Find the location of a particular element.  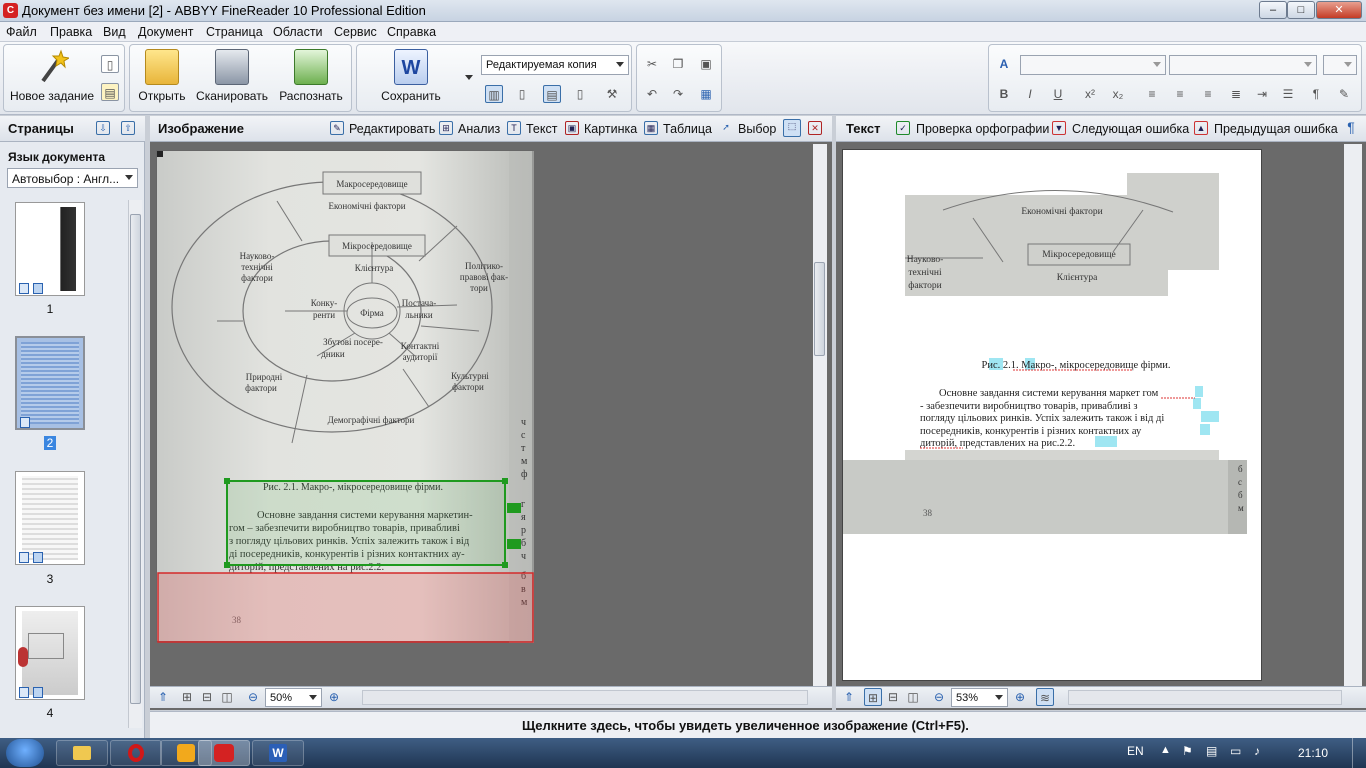

menu-page: Страница is located at coordinates (234, 32).